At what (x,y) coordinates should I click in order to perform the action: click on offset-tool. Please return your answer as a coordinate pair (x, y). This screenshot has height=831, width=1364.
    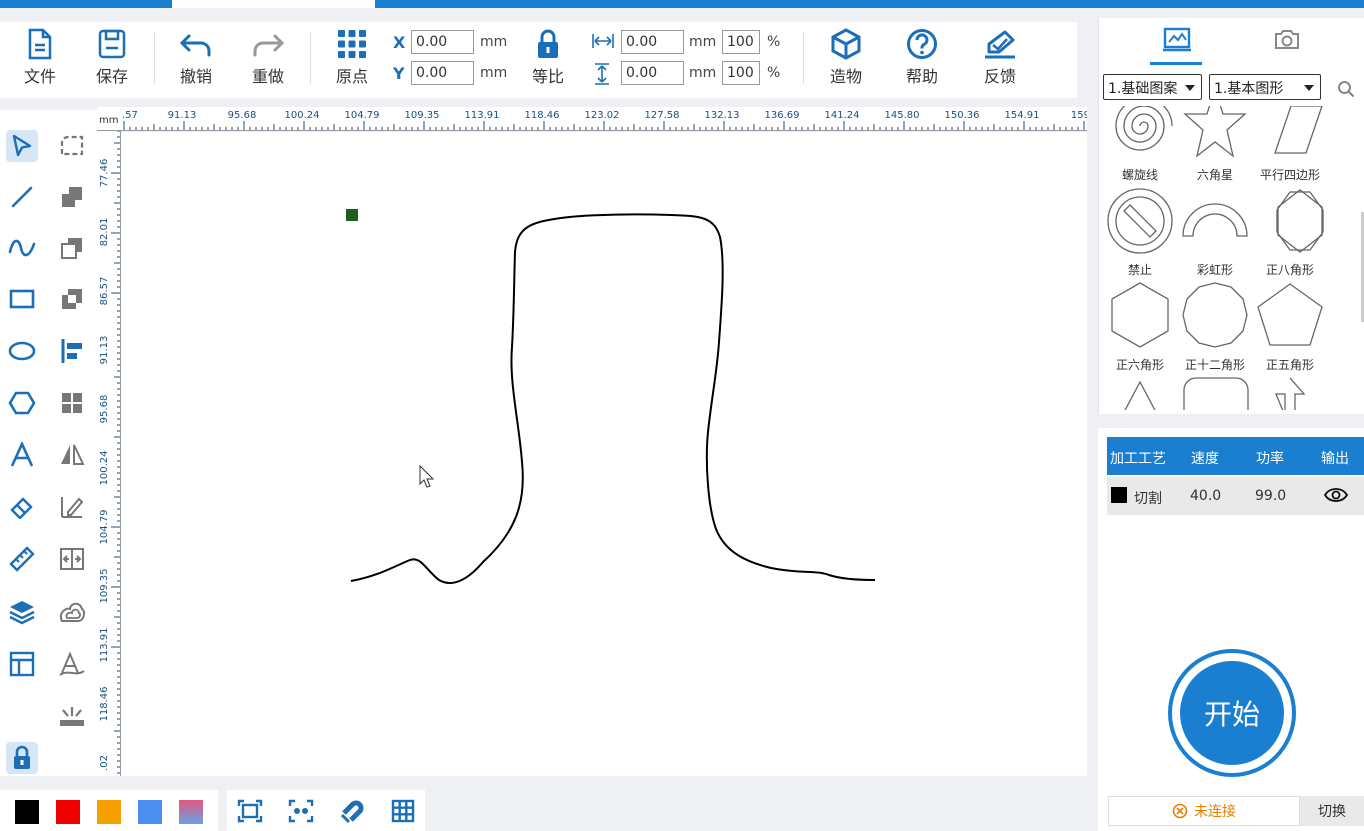
    Looking at the image, I should click on (72, 612).